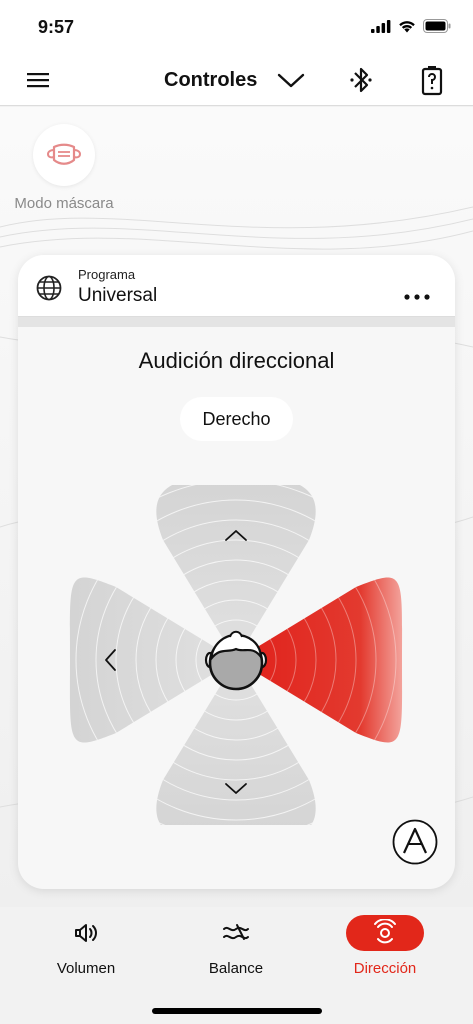  I want to click on speaker-icon, so click(86, 933).